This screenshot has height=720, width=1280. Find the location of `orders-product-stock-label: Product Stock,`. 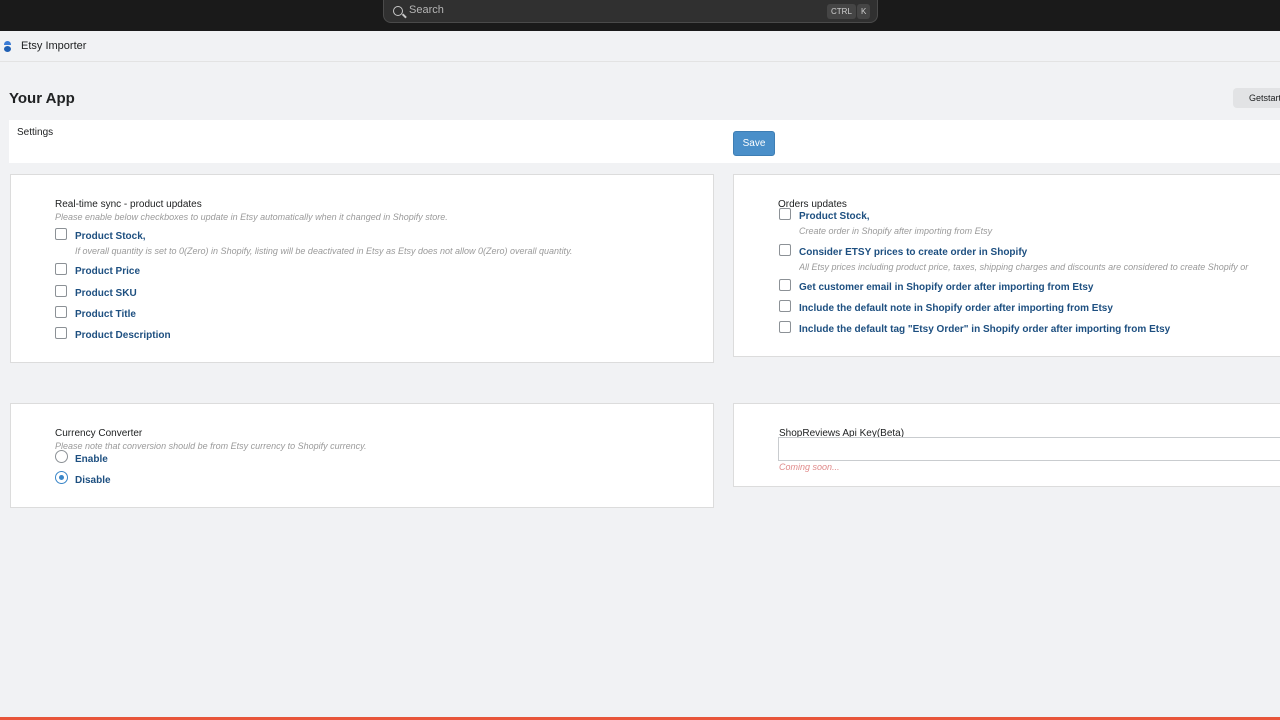

orders-product-stock-label: Product Stock, is located at coordinates (834, 216).